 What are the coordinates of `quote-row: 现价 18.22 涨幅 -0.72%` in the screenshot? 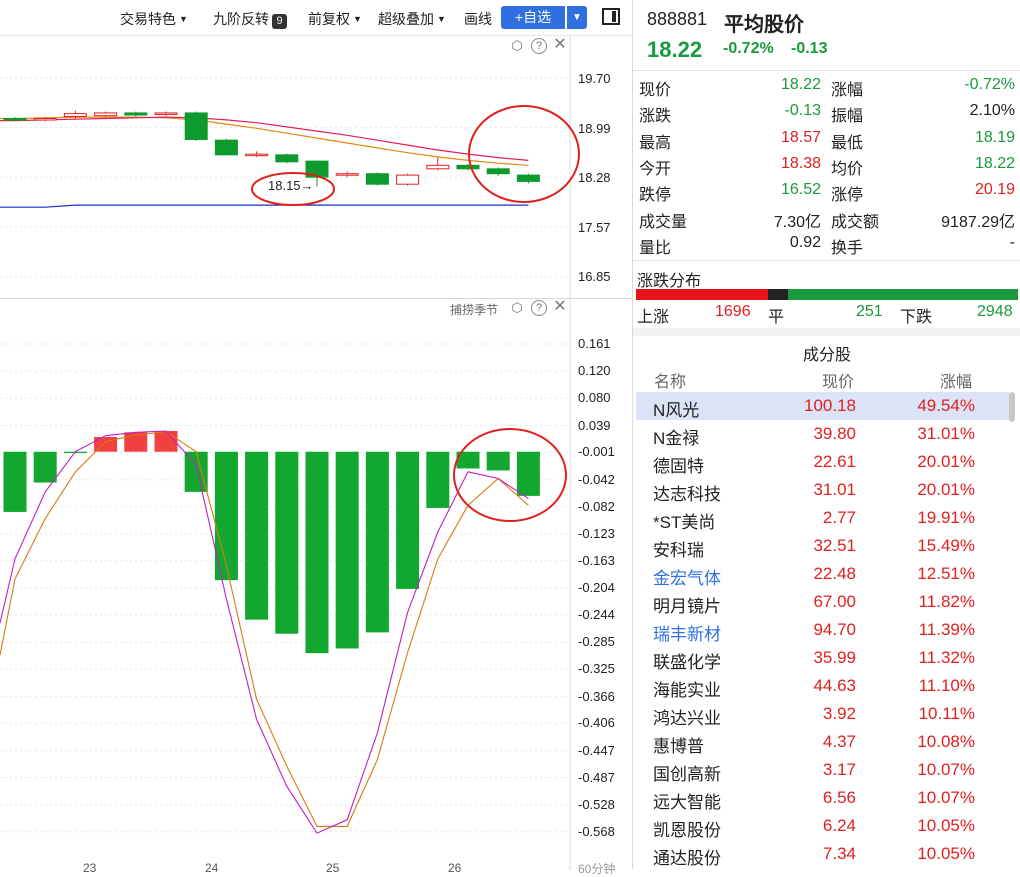 It's located at (826, 86).